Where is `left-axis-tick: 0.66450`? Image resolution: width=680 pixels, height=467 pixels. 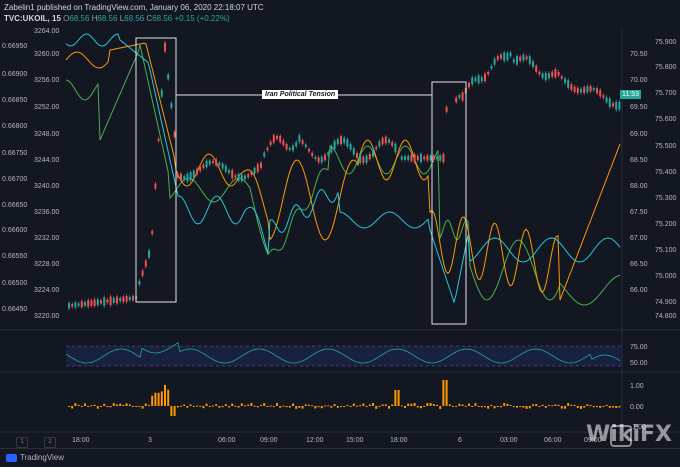 left-axis-tick: 0.66450 is located at coordinates (14, 309).